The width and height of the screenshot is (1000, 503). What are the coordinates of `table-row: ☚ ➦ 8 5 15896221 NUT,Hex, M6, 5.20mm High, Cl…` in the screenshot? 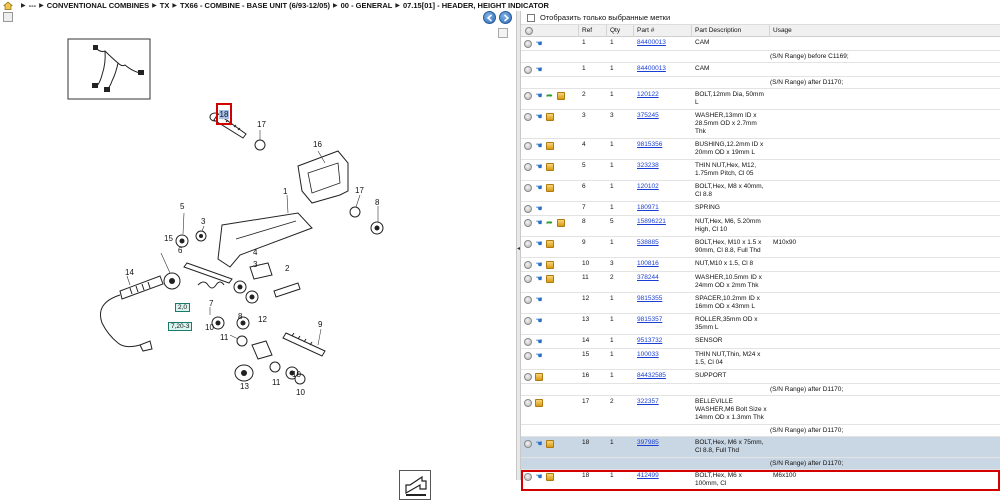 It's located at (760, 226).